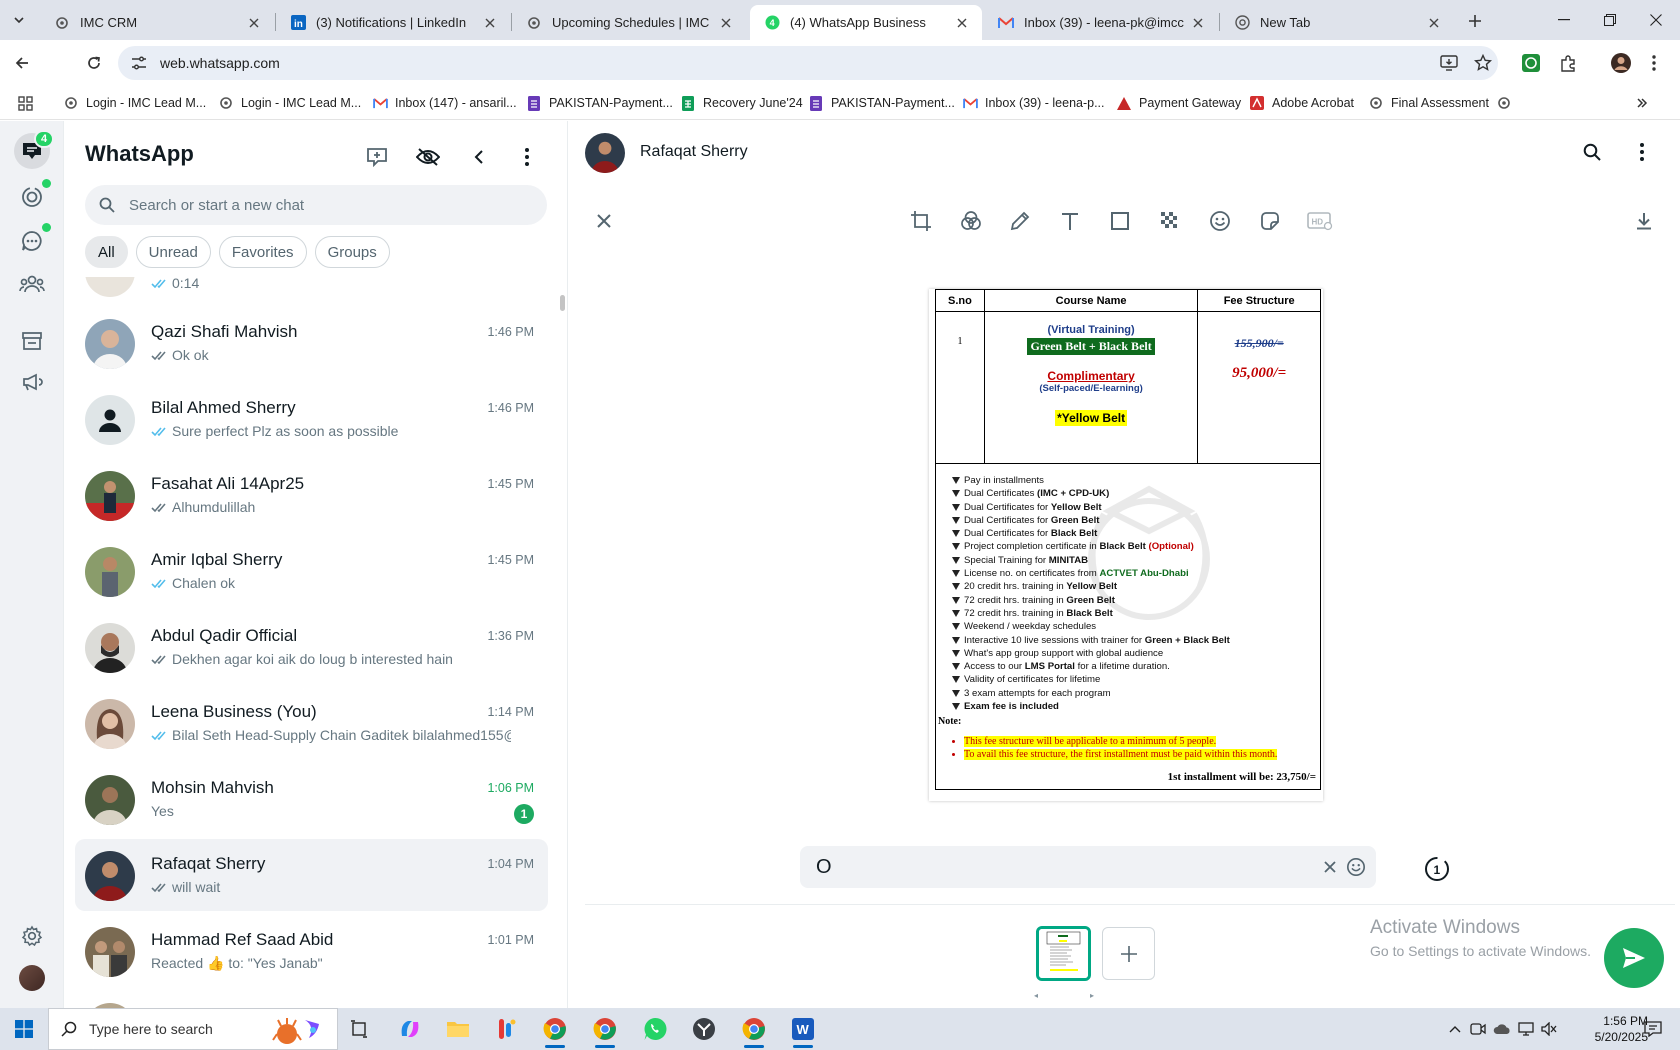 This screenshot has height=1050, width=1680. I want to click on browser-tab-imc-crm: IMC CRM, so click(157, 22).